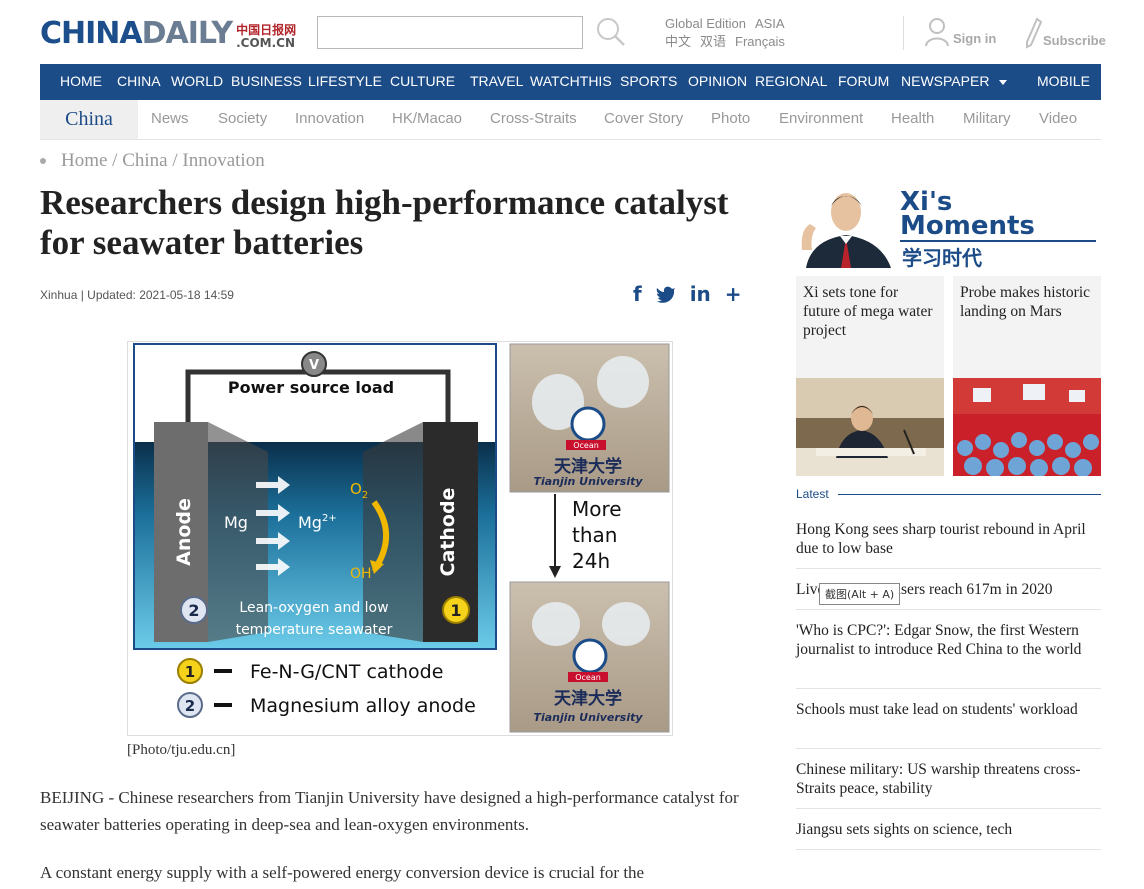 Image resolution: width=1144 pixels, height=889 pixels. Describe the element at coordinates (197, 81) in the screenshot. I see `nav-world: WORLD` at that location.